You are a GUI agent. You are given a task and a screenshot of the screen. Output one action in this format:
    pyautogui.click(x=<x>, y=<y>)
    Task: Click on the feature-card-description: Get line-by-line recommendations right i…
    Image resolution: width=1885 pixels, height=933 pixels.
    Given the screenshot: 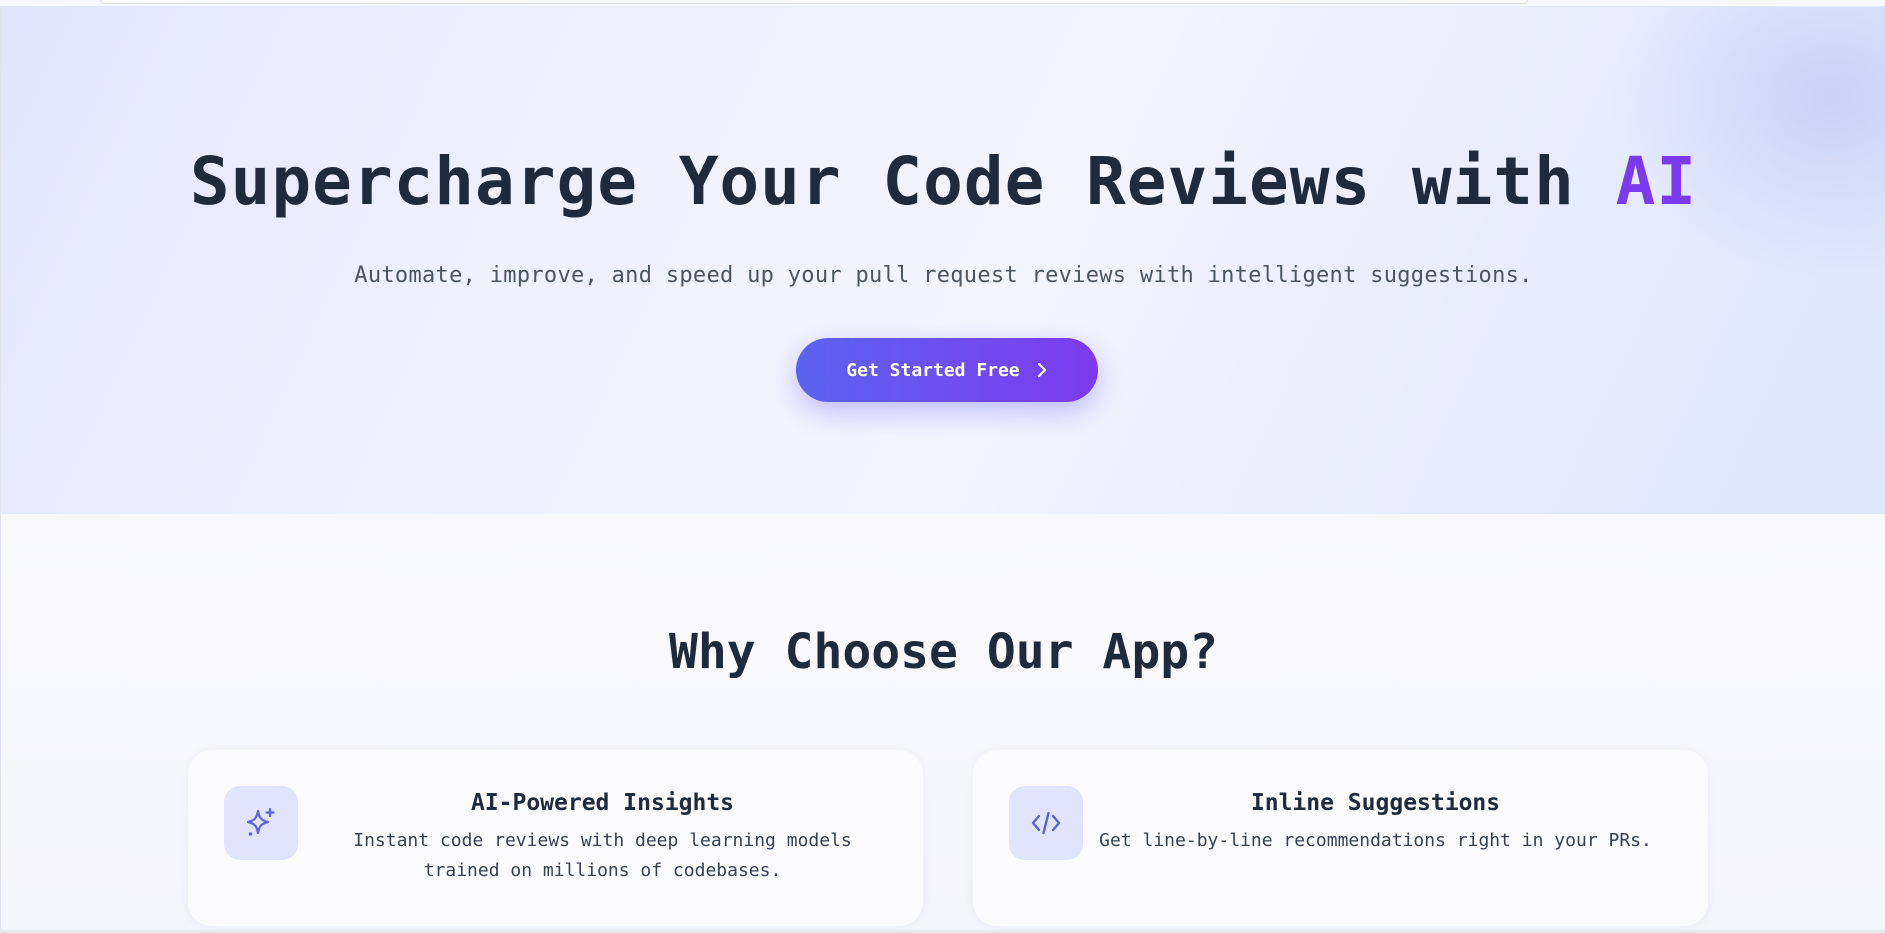 What is the action you would take?
    pyautogui.click(x=1375, y=840)
    